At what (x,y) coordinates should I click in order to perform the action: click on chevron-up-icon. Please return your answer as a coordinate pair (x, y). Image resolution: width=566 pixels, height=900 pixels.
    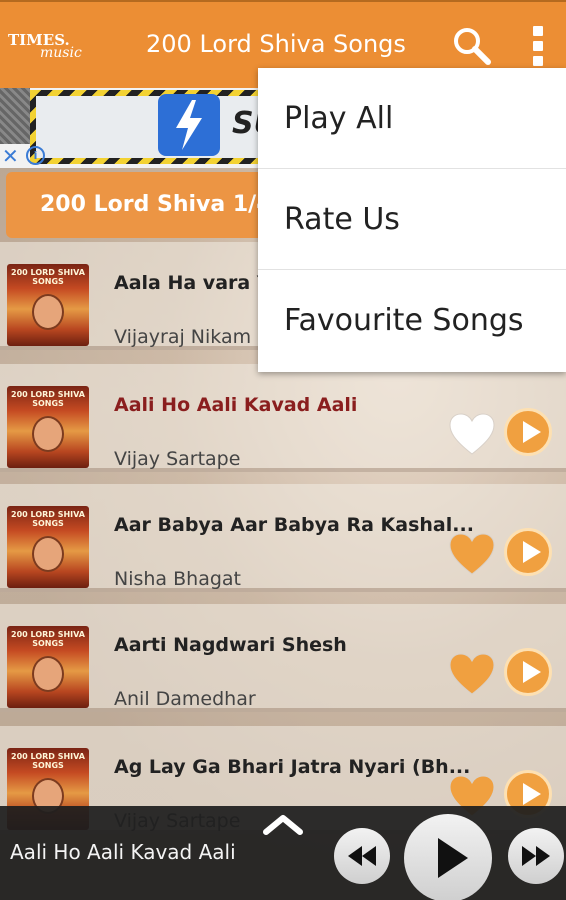
    Looking at the image, I should click on (283, 824).